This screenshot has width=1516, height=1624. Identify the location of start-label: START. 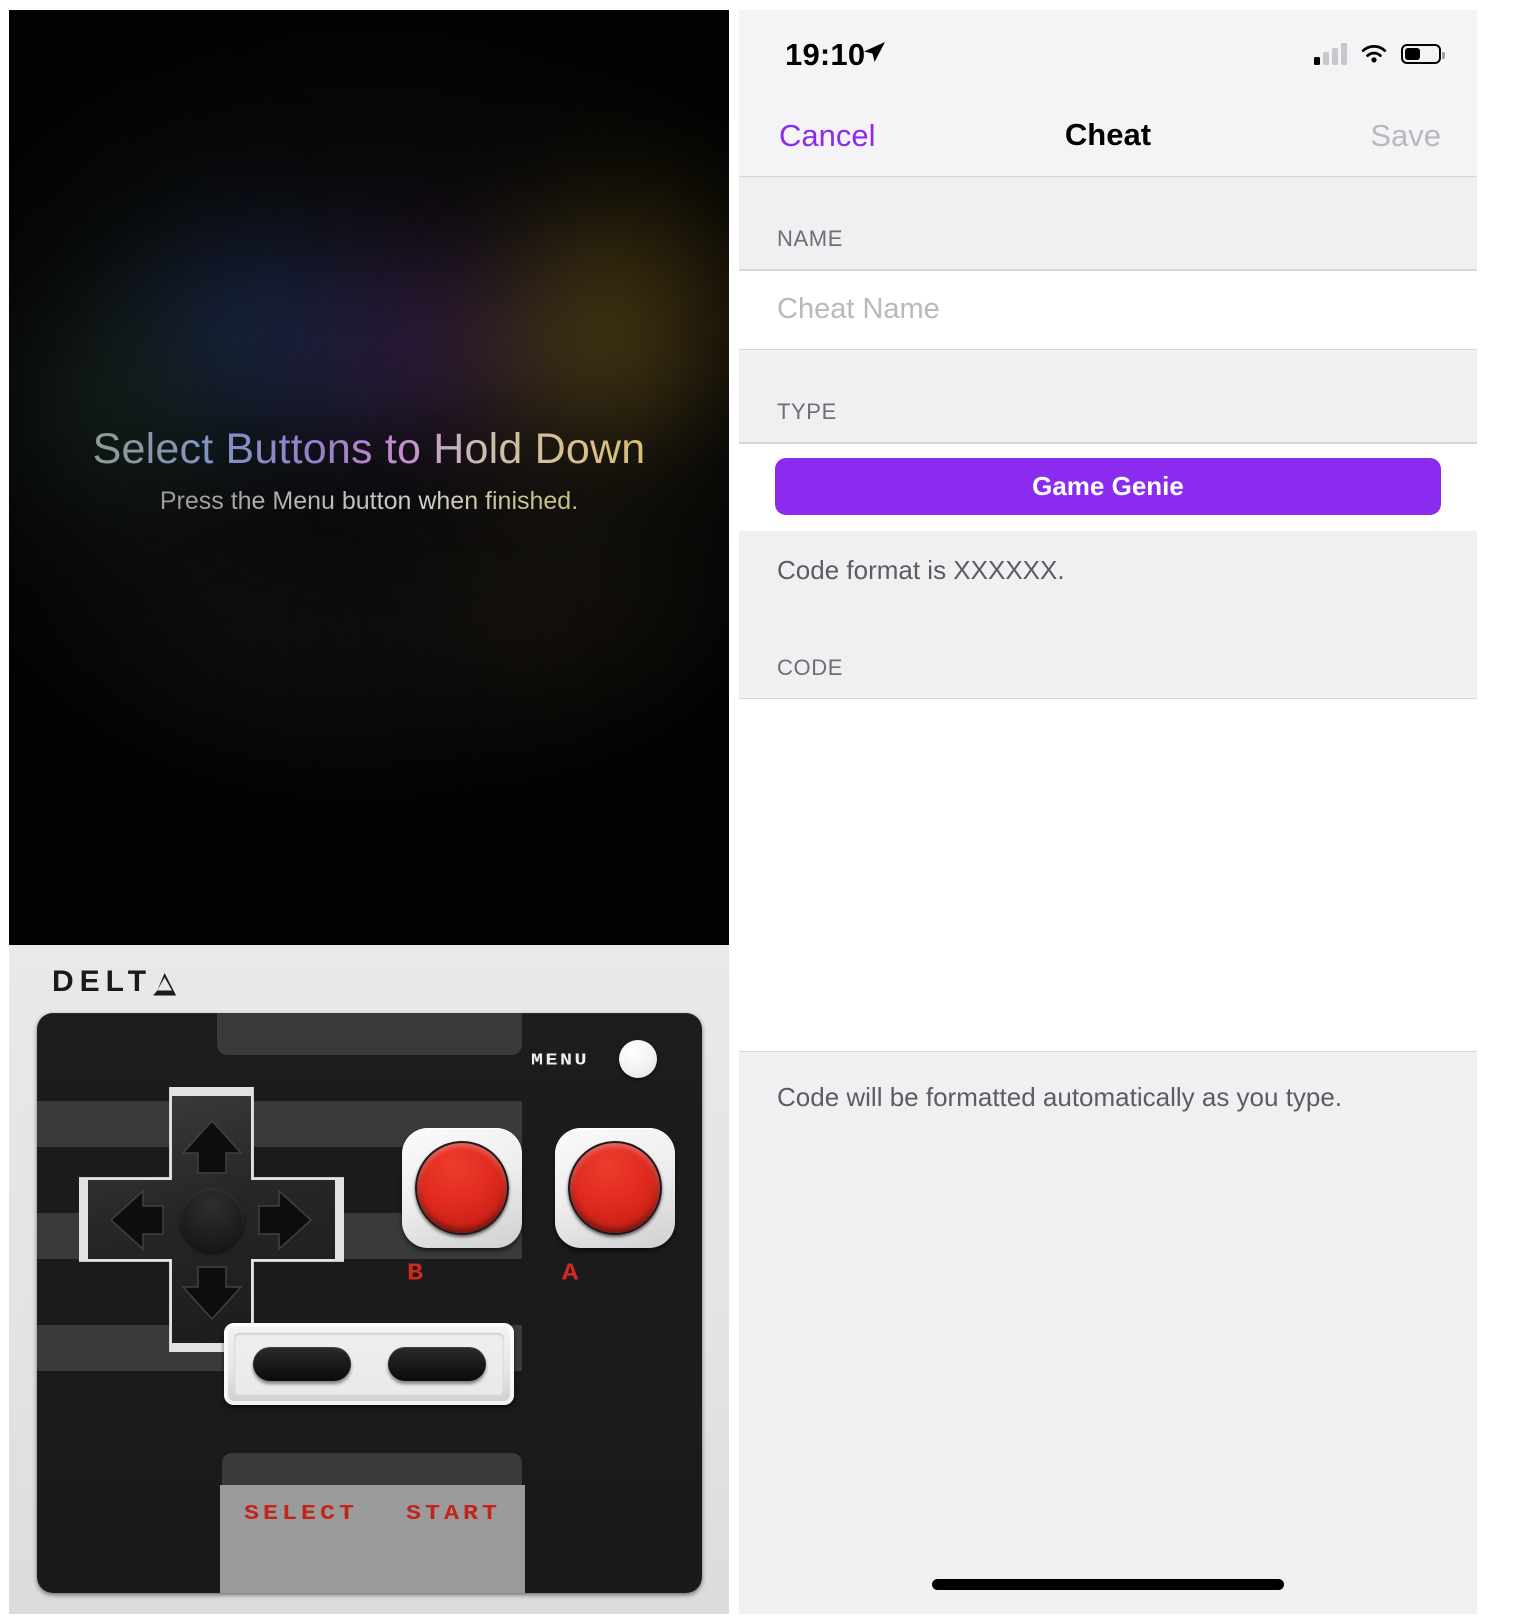
(453, 1513).